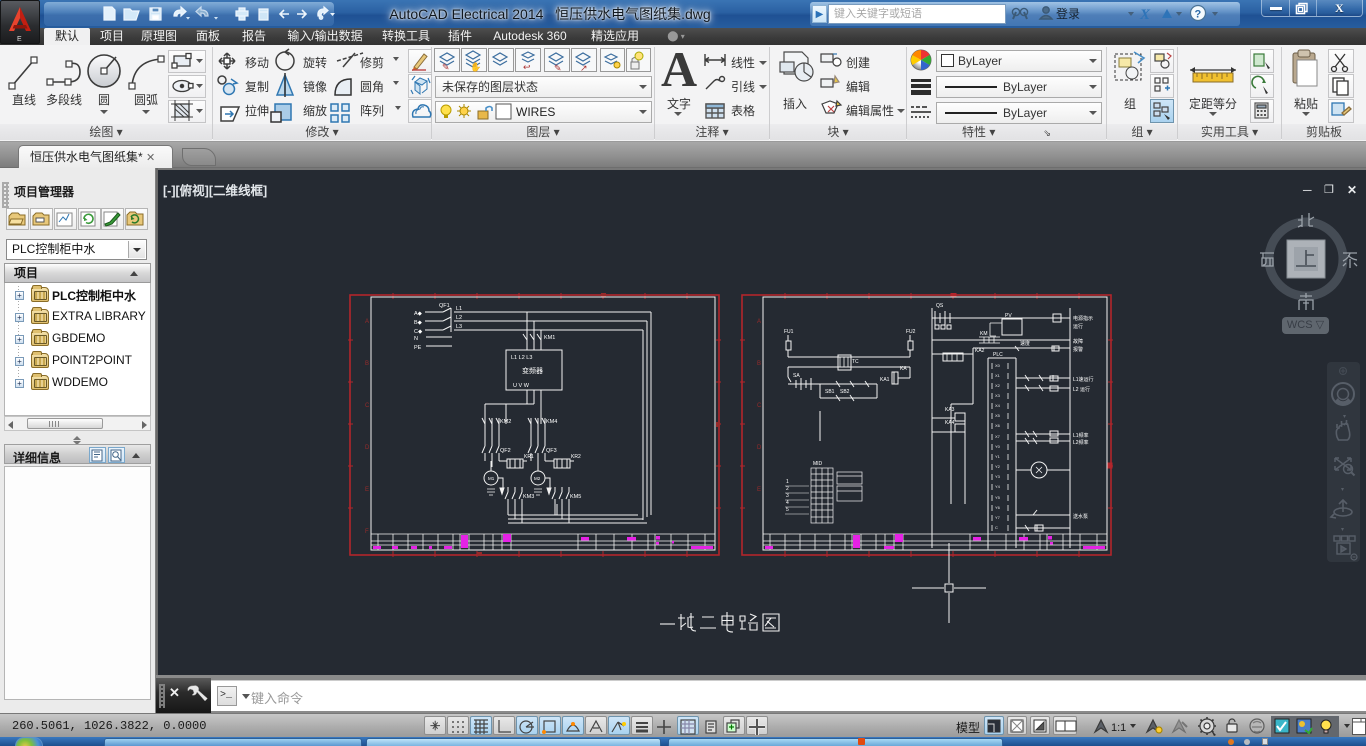 The width and height of the screenshot is (1366, 746). I want to click on svg-text: 1, so click(787, 482).